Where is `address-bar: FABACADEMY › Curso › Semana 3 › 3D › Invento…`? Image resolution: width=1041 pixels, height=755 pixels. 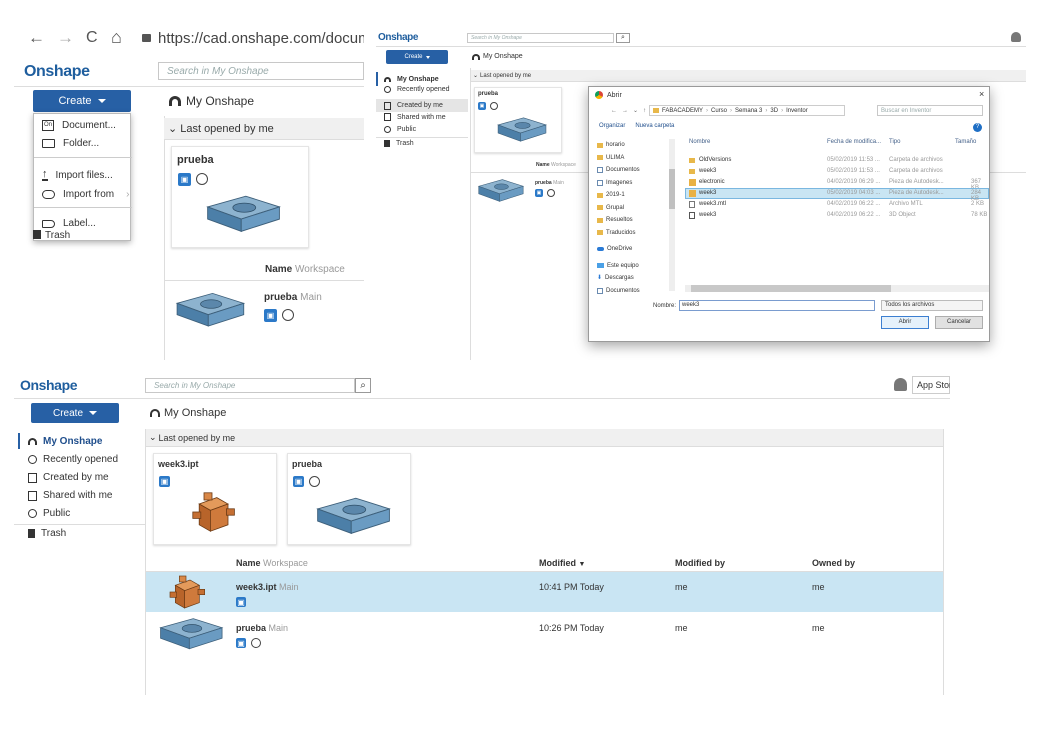
address-bar: FABACADEMY › Curso › Semana 3 › 3D › Invento… is located at coordinates (747, 110).